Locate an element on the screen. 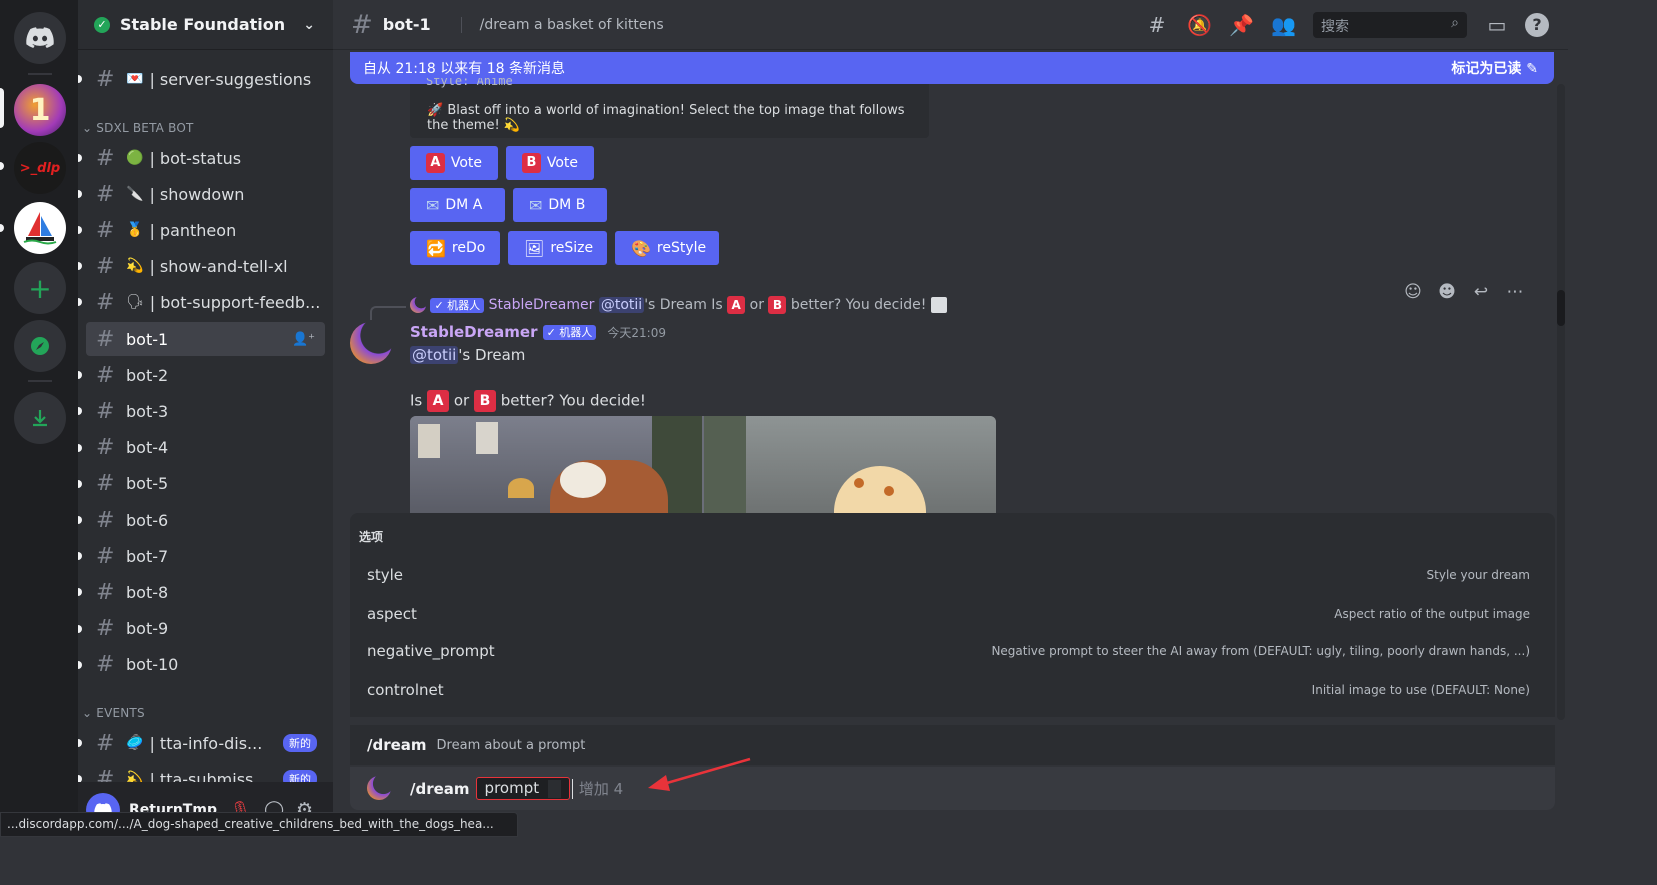 The width and height of the screenshot is (1657, 885). channel-sdxl-1: # 🔪 | showdown is located at coordinates (201, 194).